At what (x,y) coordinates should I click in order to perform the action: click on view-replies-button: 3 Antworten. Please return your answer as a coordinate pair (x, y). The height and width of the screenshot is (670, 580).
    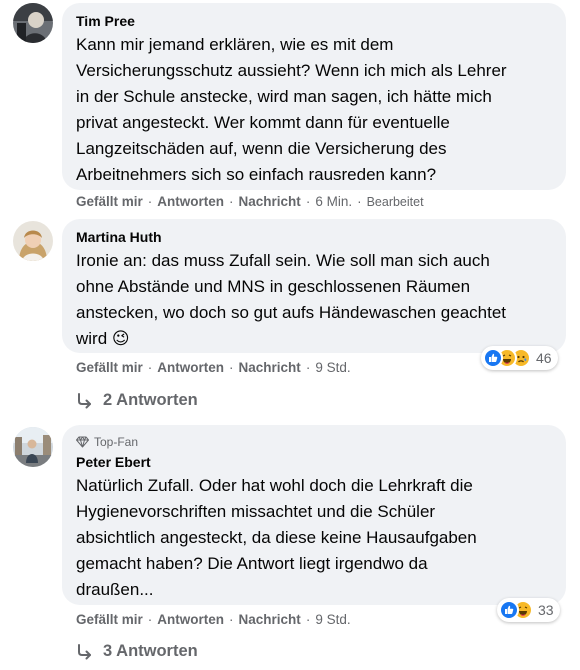
    Looking at the image, I should click on (137, 651).